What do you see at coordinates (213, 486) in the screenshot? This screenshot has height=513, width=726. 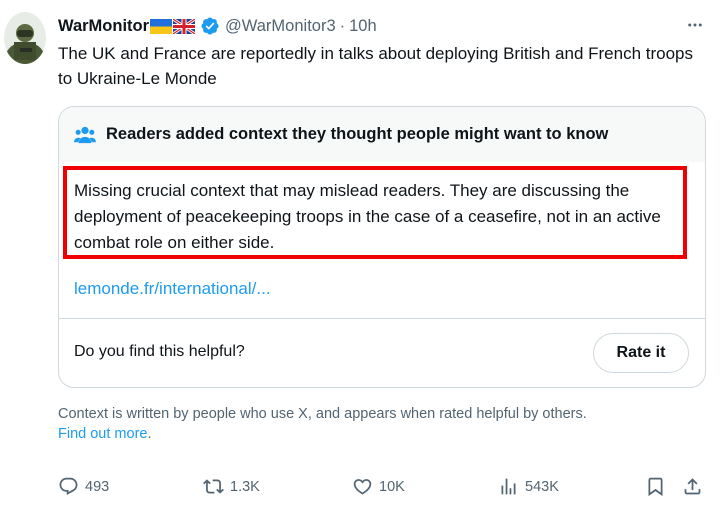 I see `repost-icon` at bounding box center [213, 486].